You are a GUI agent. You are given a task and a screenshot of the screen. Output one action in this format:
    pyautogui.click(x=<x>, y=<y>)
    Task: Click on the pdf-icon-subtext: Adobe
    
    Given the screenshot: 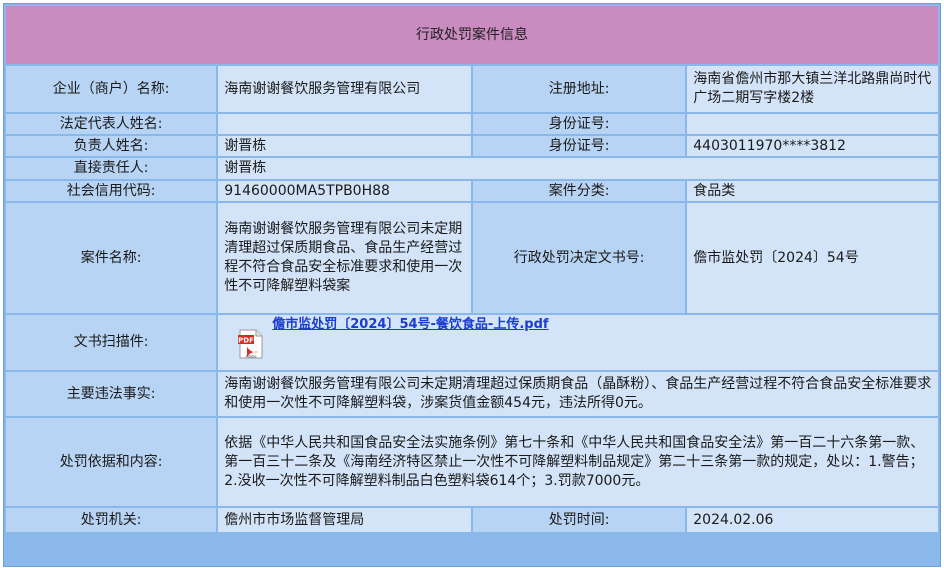 What is the action you would take?
    pyautogui.click(x=251, y=357)
    